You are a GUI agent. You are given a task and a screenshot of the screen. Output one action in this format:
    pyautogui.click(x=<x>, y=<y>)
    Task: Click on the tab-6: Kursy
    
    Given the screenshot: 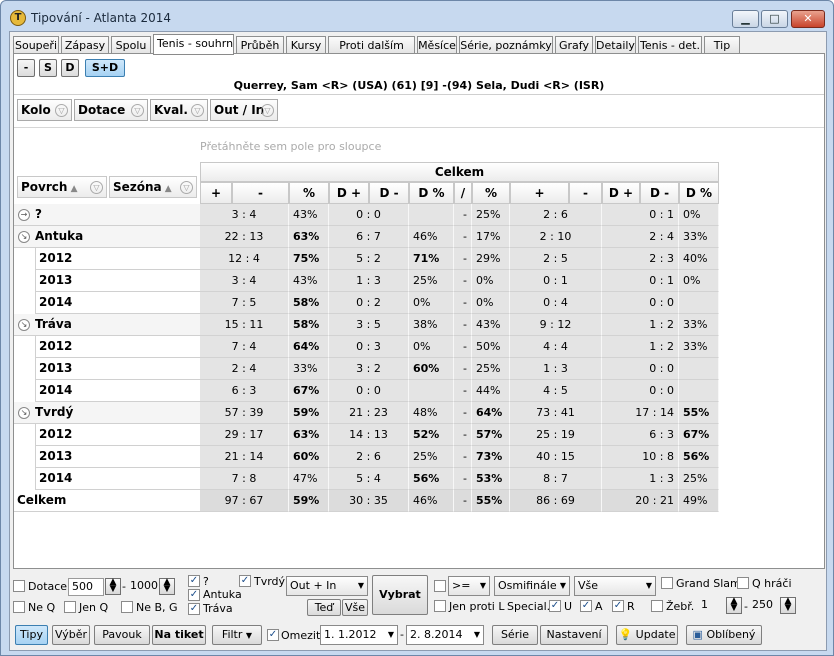 What is the action you would take?
    pyautogui.click(x=306, y=45)
    